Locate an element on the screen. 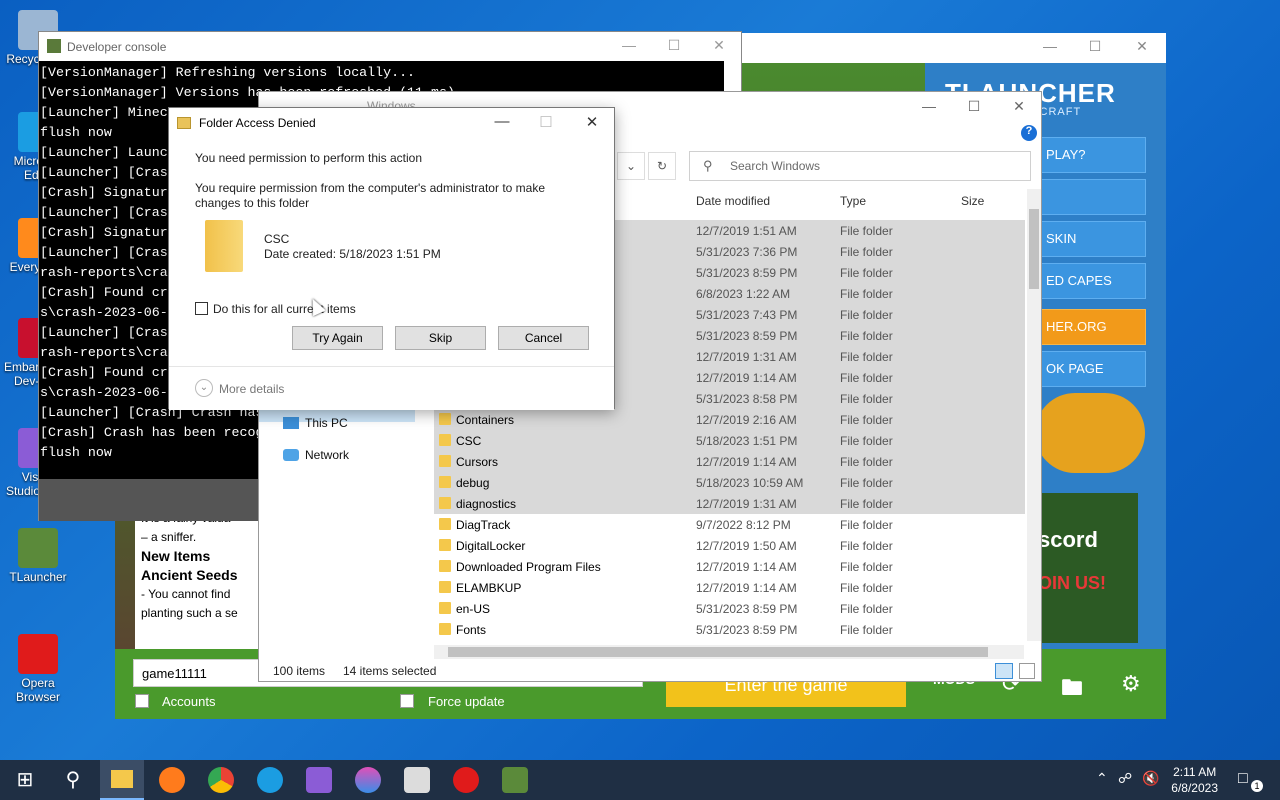 The width and height of the screenshot is (1280, 800). dialog-titlebar: Folder Access Denied — ☐ ✕ is located at coordinates (391, 123).